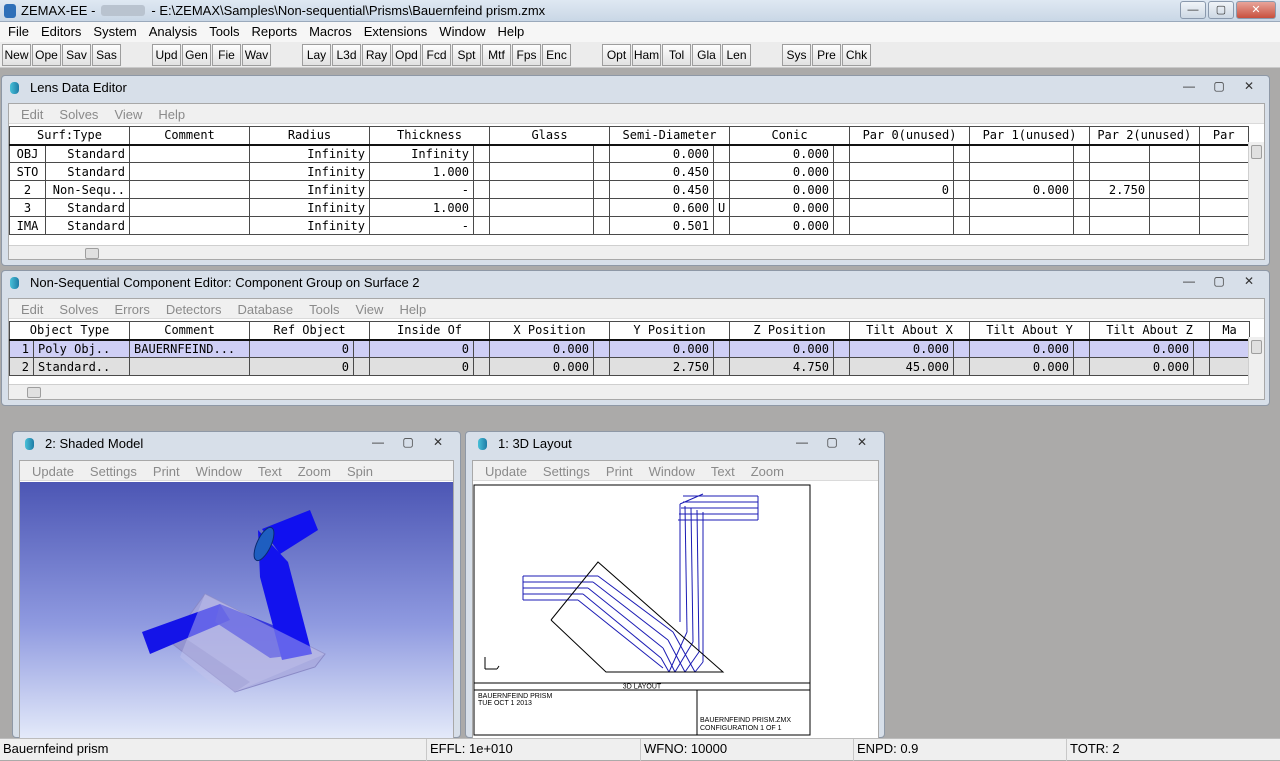 This screenshot has height=761, width=1280. Describe the element at coordinates (189, 136) in the screenshot. I see `lde-col-comment: Comment` at that location.